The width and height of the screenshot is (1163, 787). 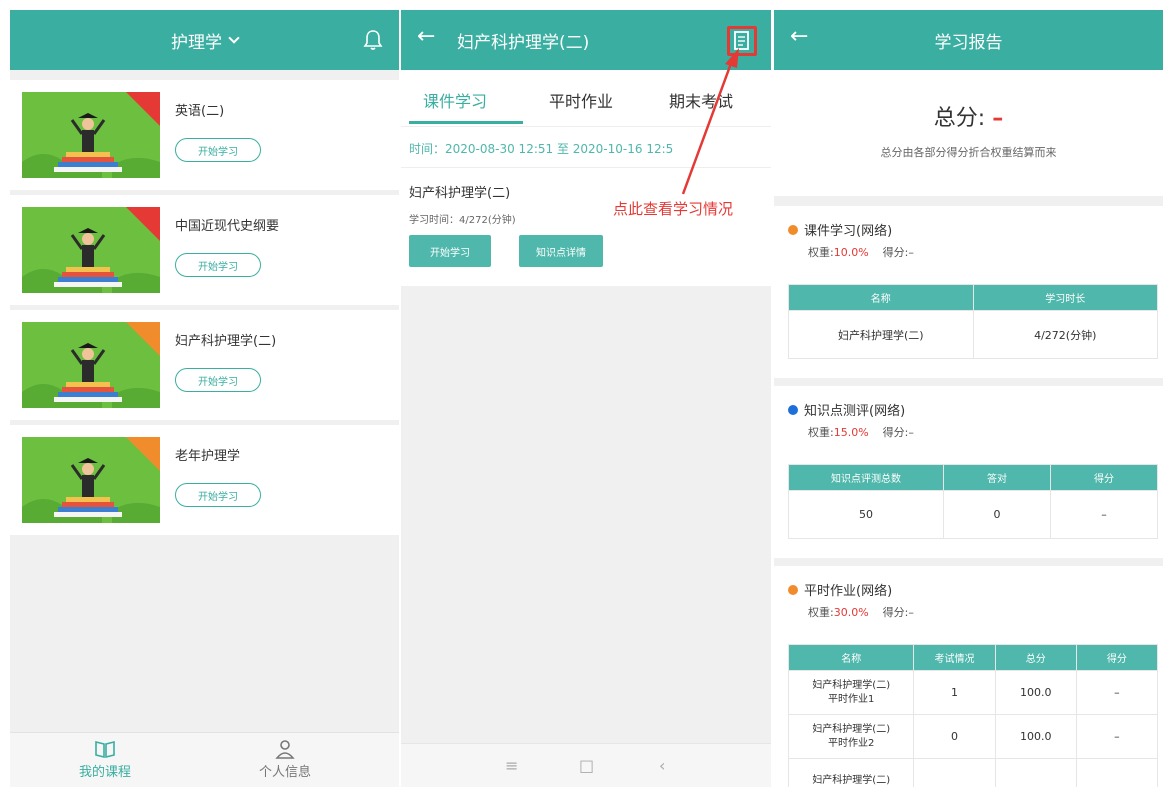 What do you see at coordinates (285, 759) in the screenshot?
I see `nav-personal-info: 个人信息` at bounding box center [285, 759].